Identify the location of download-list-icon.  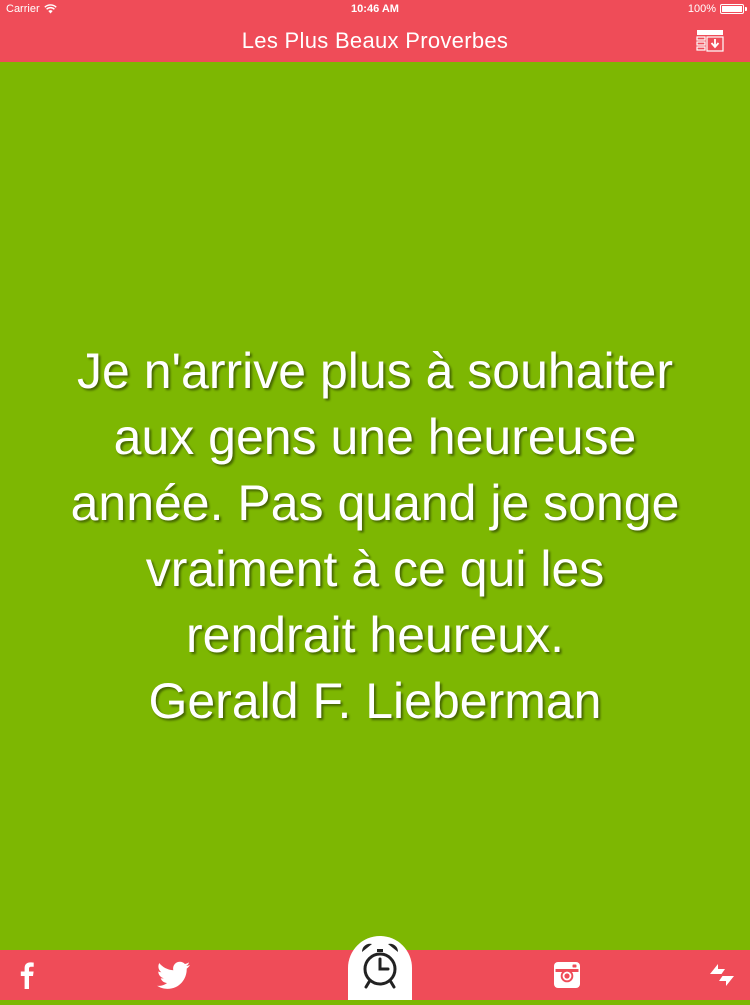
(710, 41).